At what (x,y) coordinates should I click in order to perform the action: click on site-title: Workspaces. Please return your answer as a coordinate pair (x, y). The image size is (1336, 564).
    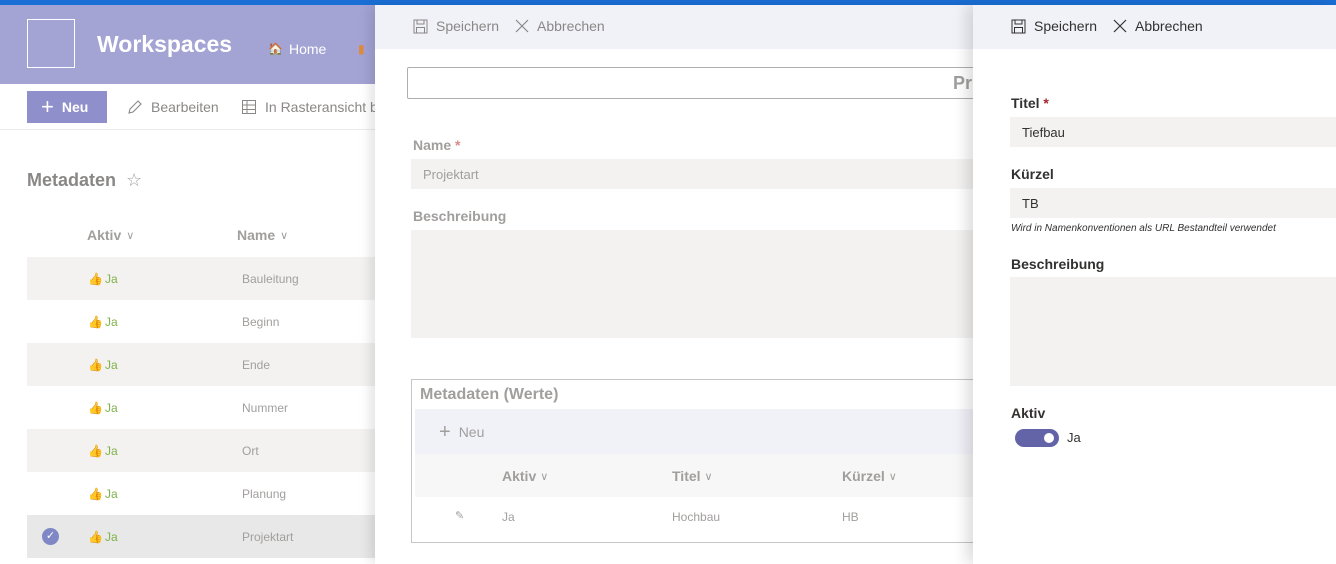
    Looking at the image, I should click on (164, 44).